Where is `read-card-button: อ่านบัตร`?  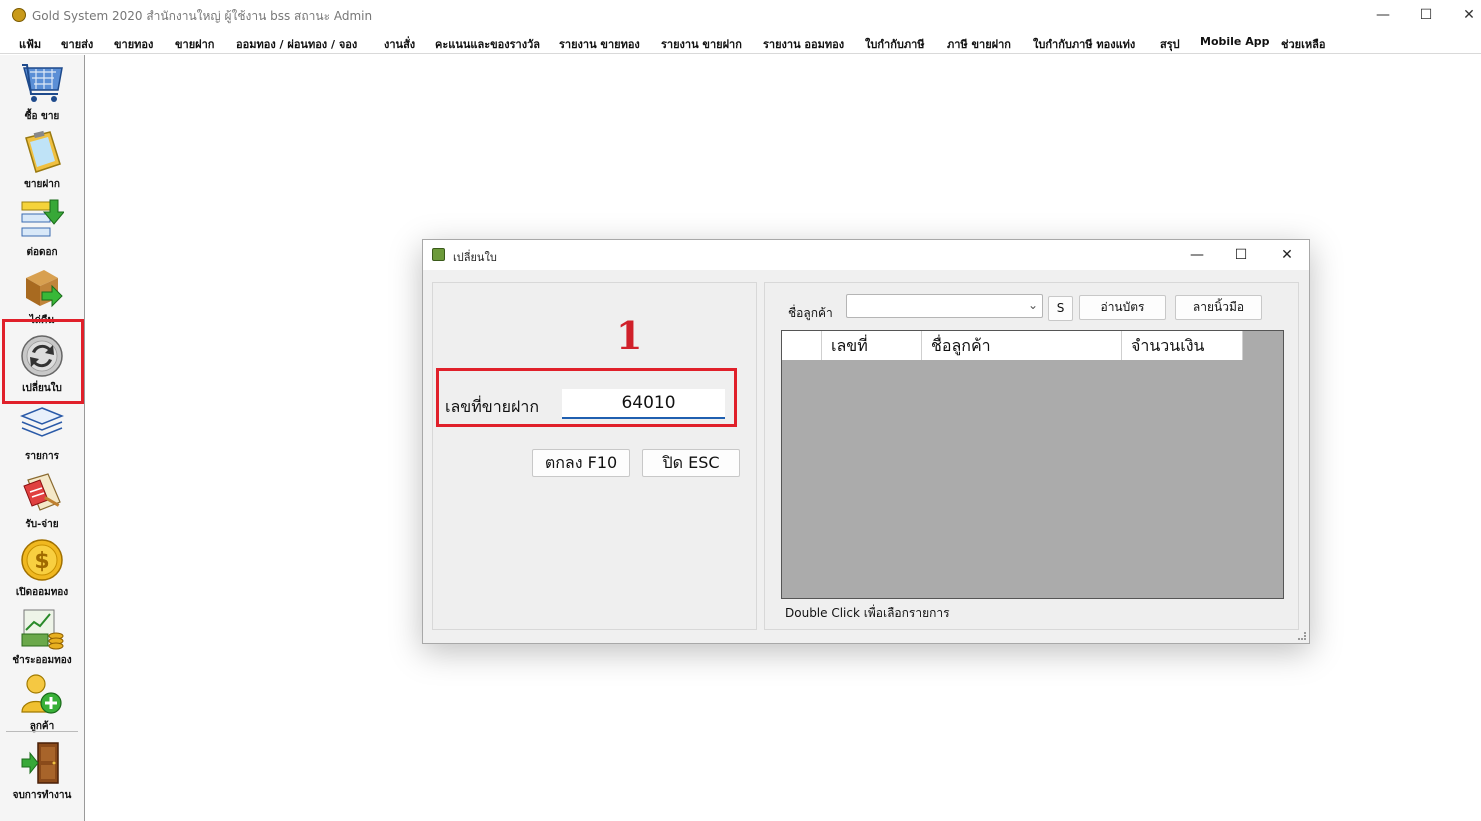 read-card-button: อ่านบัตร is located at coordinates (1122, 307).